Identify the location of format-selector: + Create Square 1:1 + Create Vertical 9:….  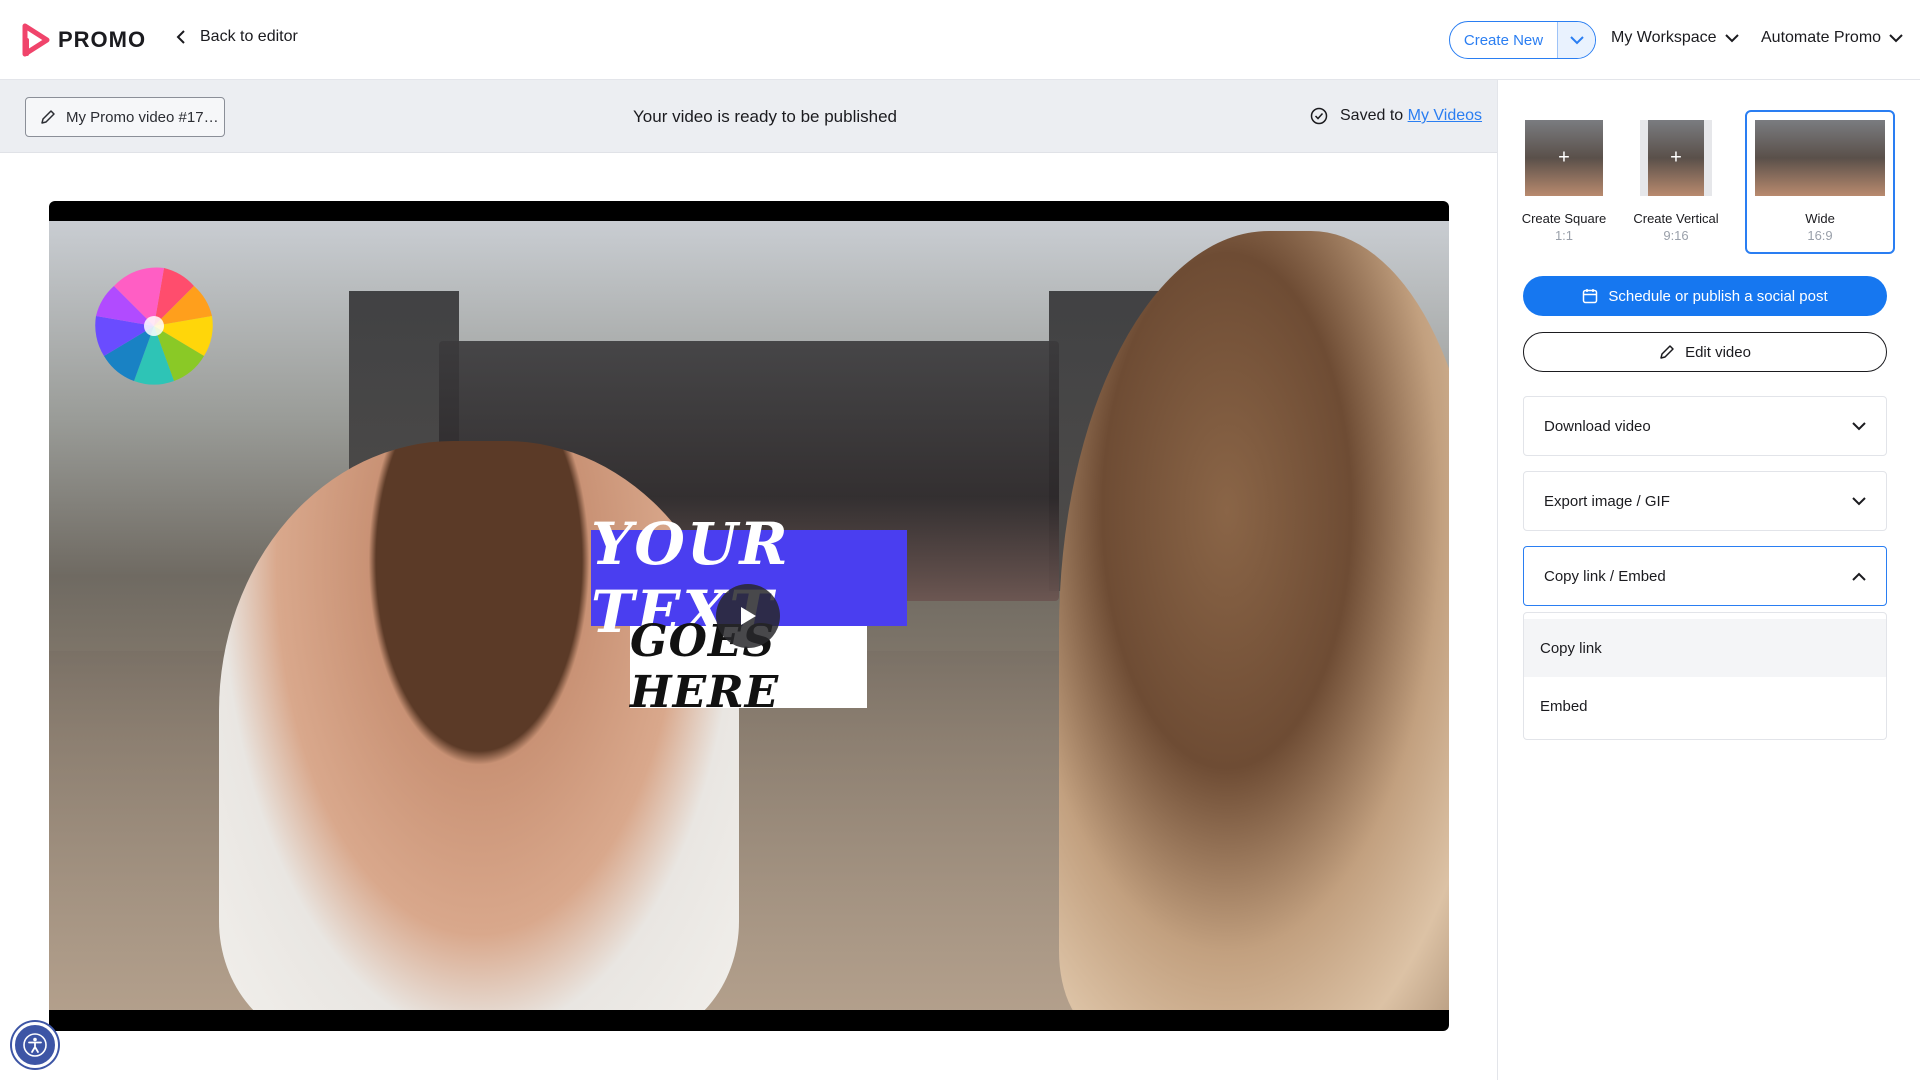
(1709, 182).